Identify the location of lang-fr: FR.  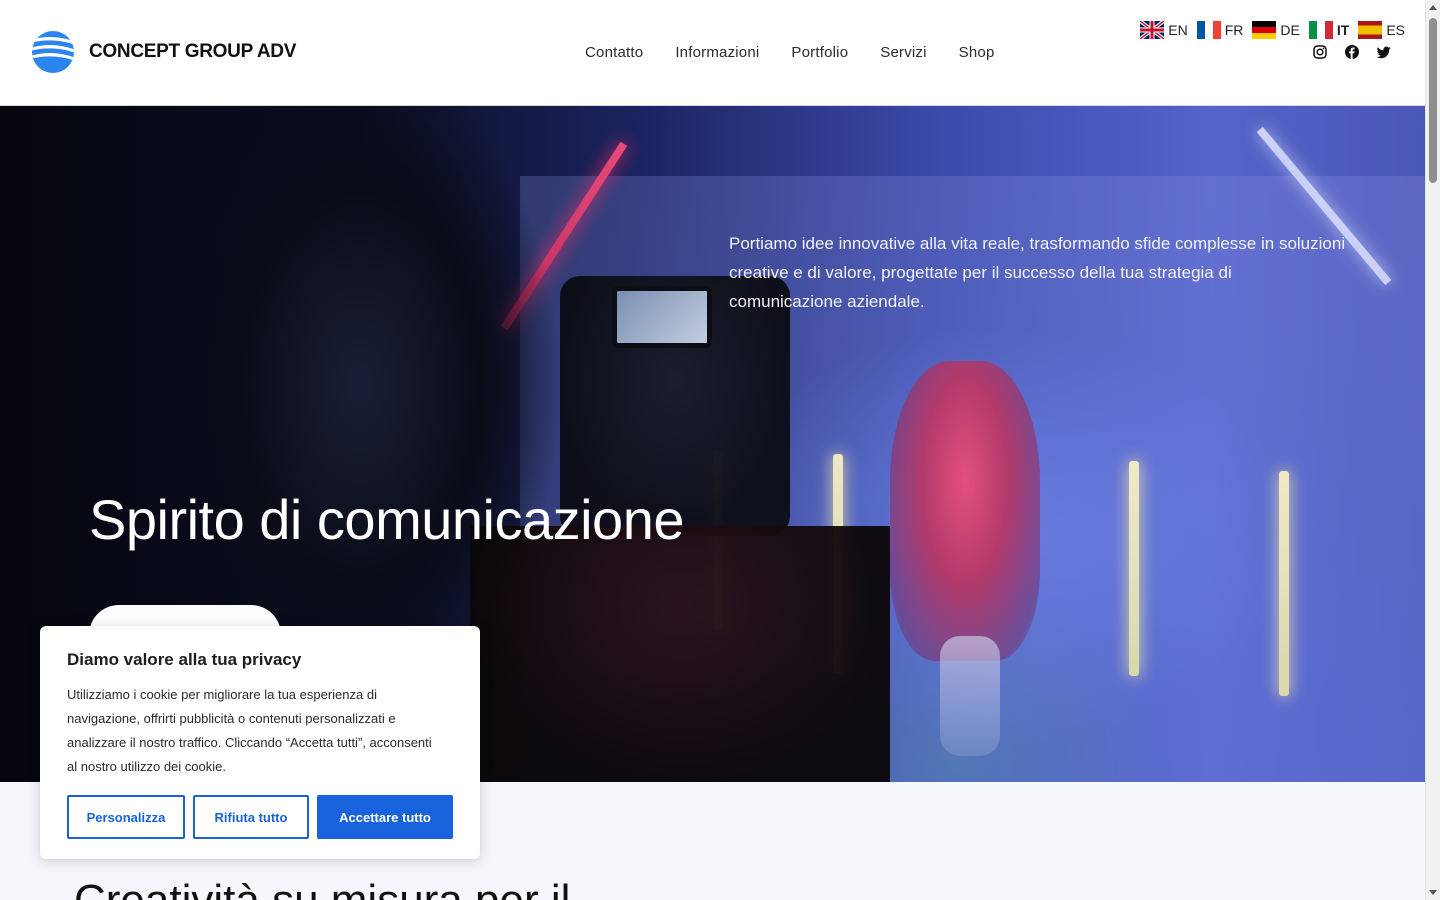
(1220, 30).